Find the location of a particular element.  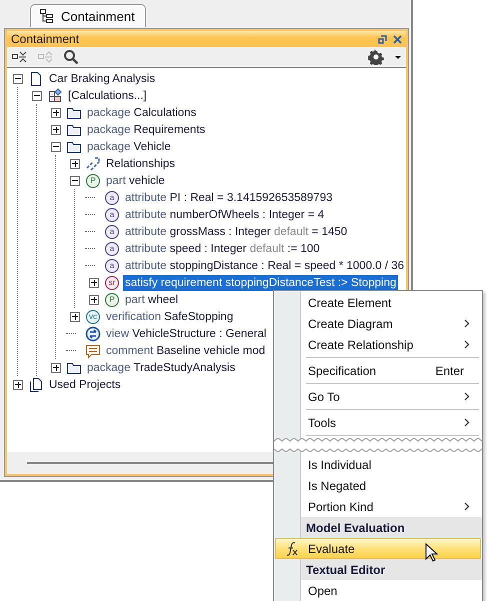

containment-tab: Containment is located at coordinates (88, 15).